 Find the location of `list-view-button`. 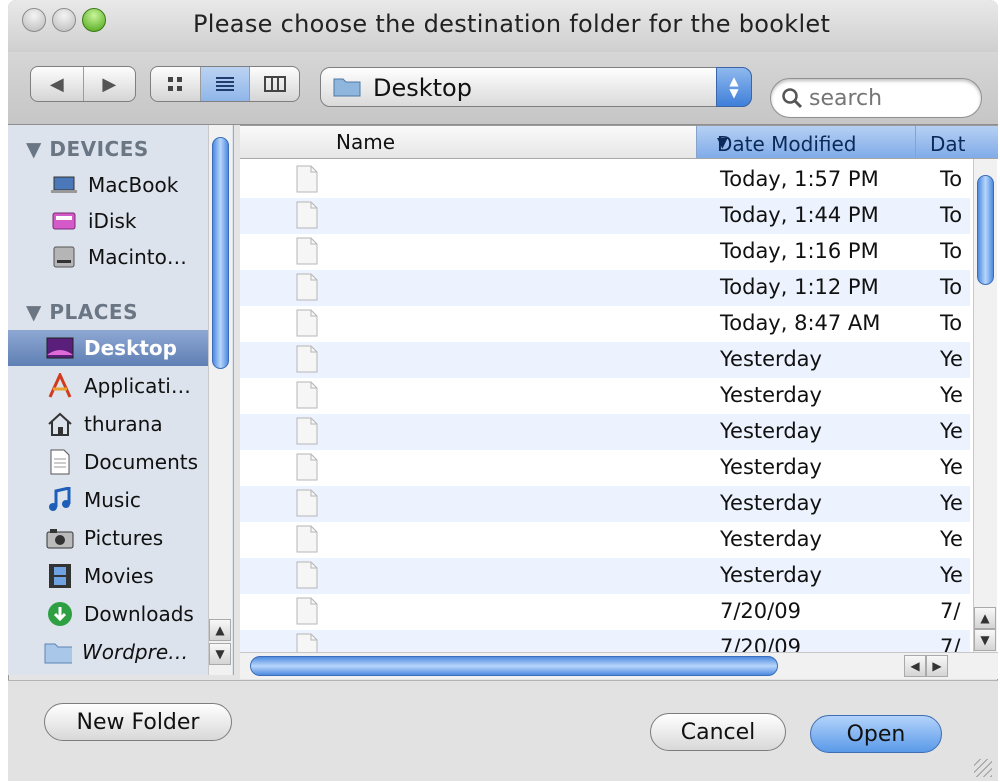

list-view-button is located at coordinates (225, 84).